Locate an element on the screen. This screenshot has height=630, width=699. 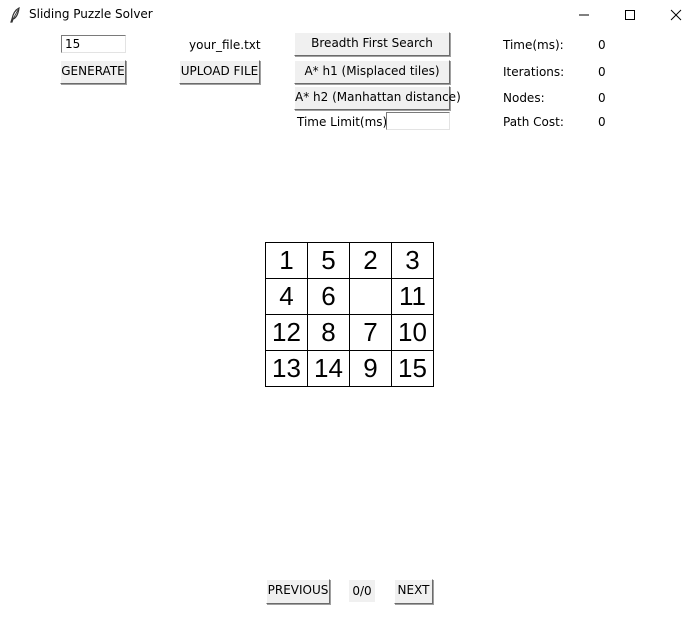
title-bar: Sliding Puzzle Solver is located at coordinates (349, 15).